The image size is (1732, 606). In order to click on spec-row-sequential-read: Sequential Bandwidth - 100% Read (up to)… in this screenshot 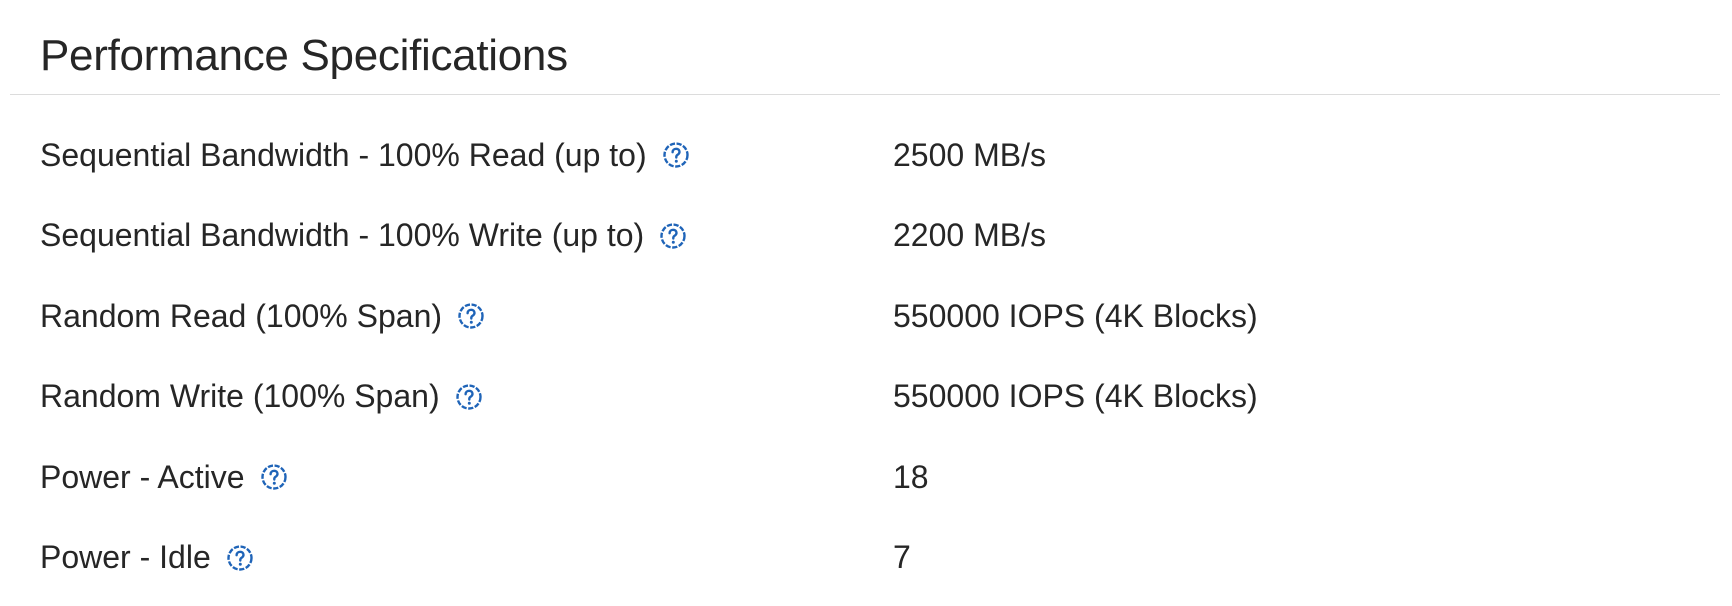, I will do `click(865, 155)`.